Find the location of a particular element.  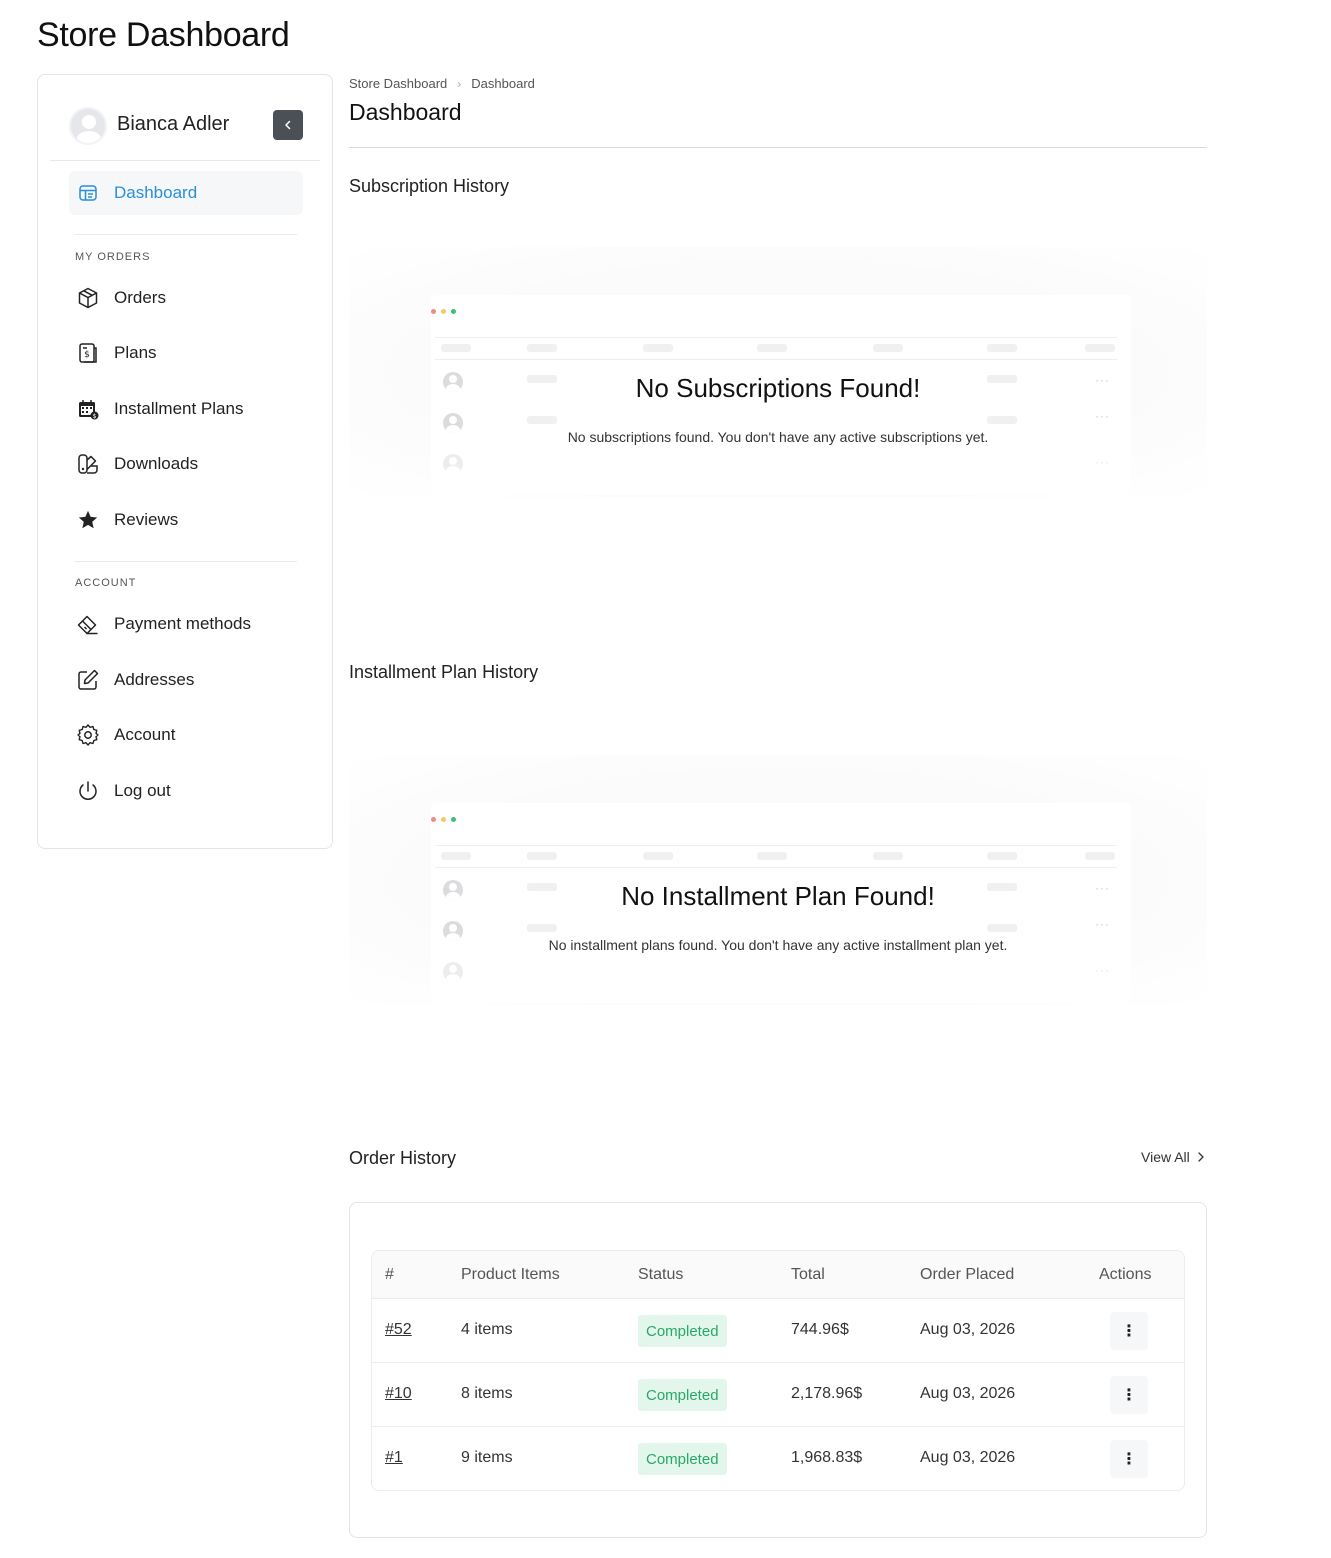

sidebar-item-addresses: Addresses is located at coordinates (186, 680).